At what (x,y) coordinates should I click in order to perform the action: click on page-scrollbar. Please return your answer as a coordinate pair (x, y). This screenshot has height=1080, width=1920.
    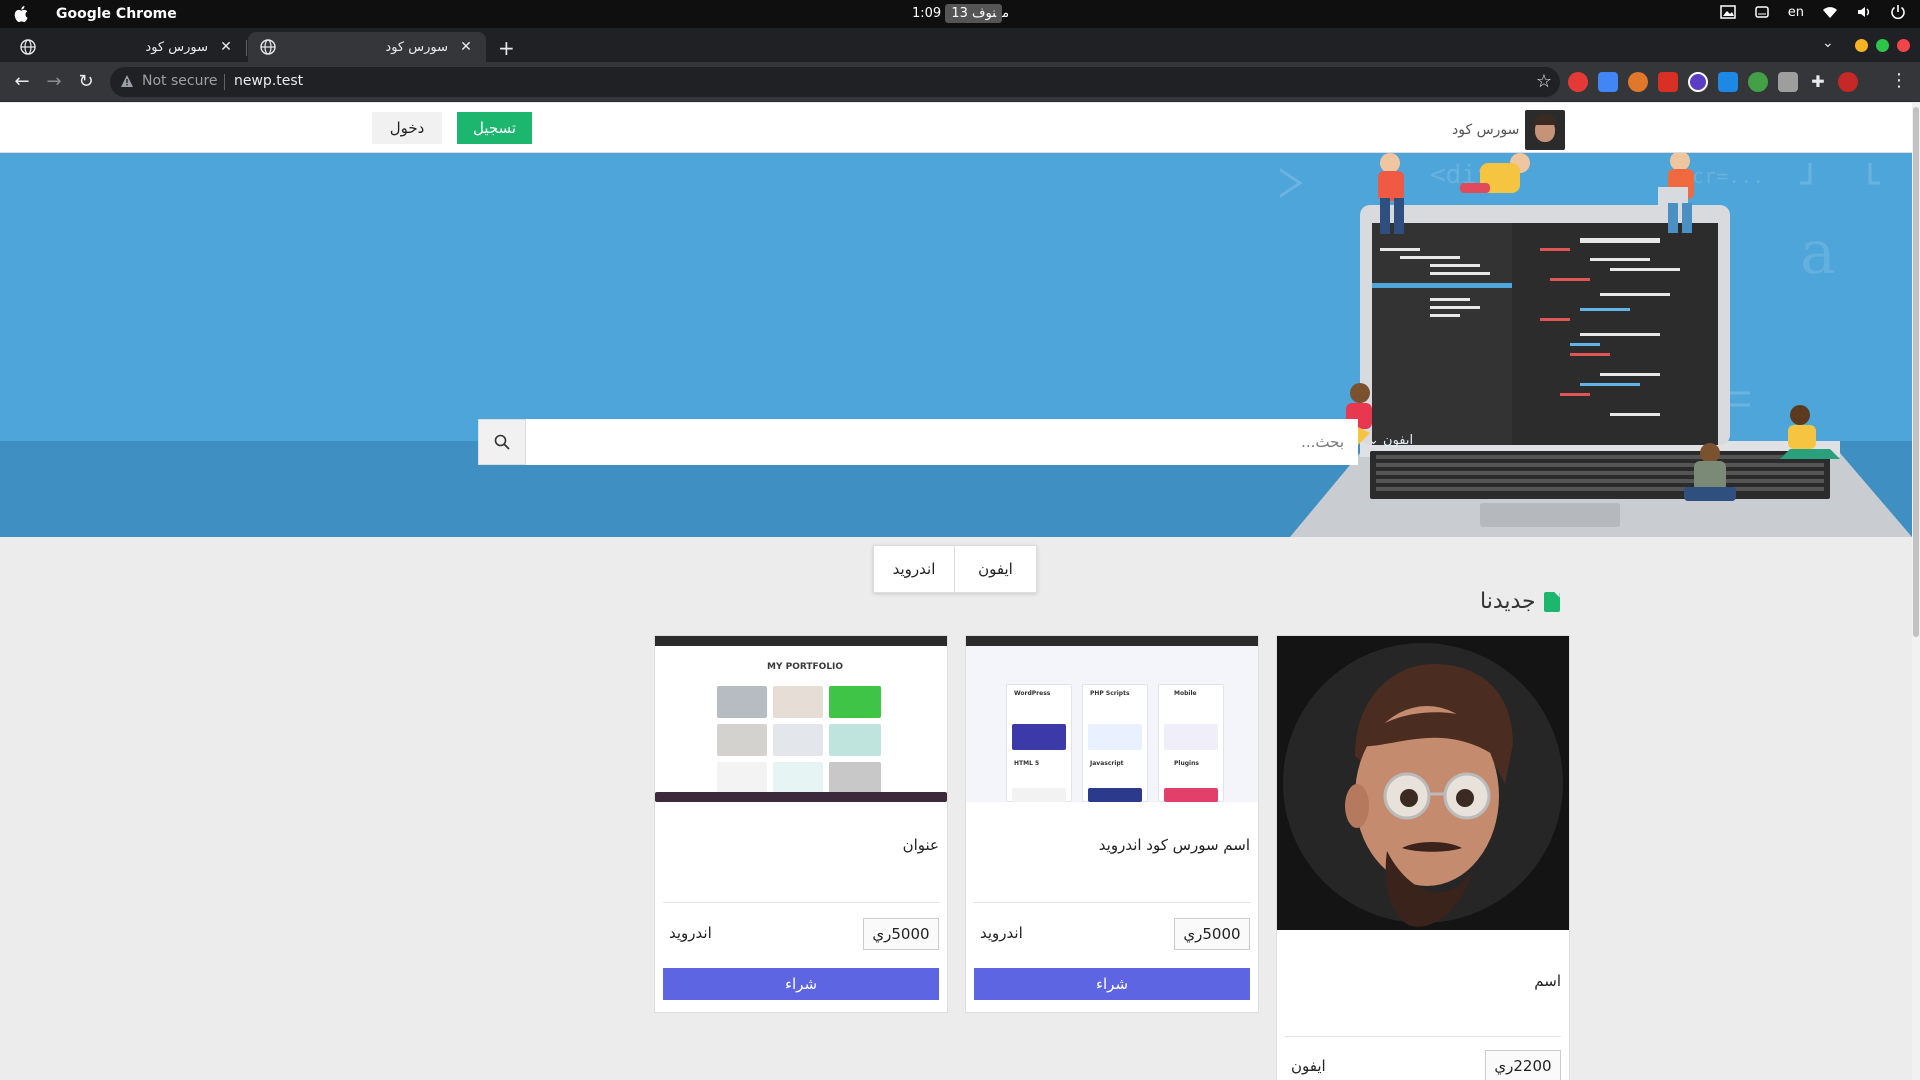
    Looking at the image, I should click on (1916, 591).